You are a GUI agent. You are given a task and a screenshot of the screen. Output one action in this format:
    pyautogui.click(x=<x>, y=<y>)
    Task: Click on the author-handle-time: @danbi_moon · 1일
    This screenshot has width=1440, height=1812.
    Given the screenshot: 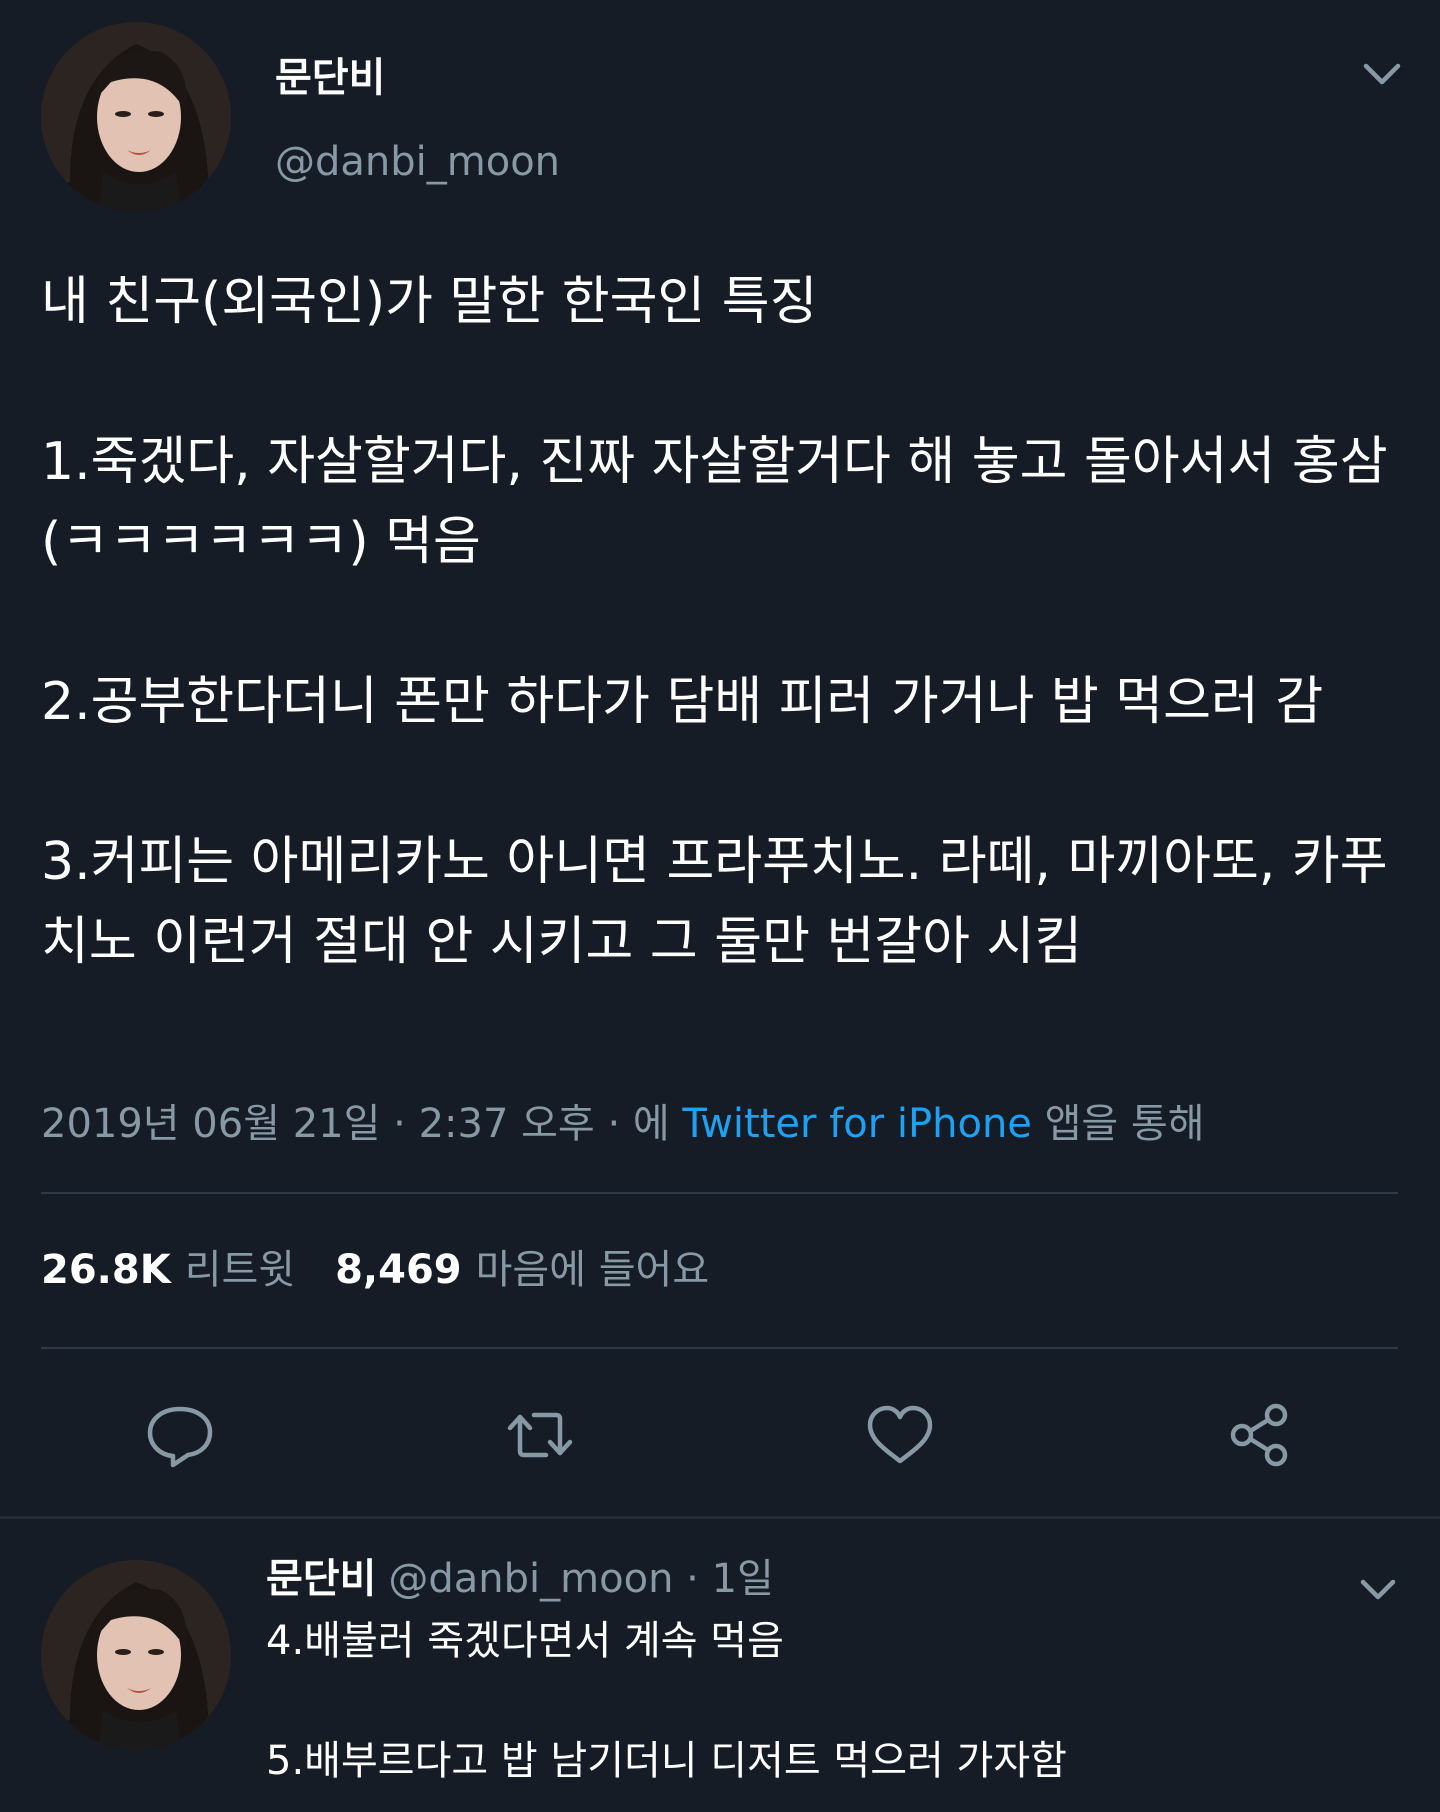 What is the action you would take?
    pyautogui.click(x=580, y=1579)
    